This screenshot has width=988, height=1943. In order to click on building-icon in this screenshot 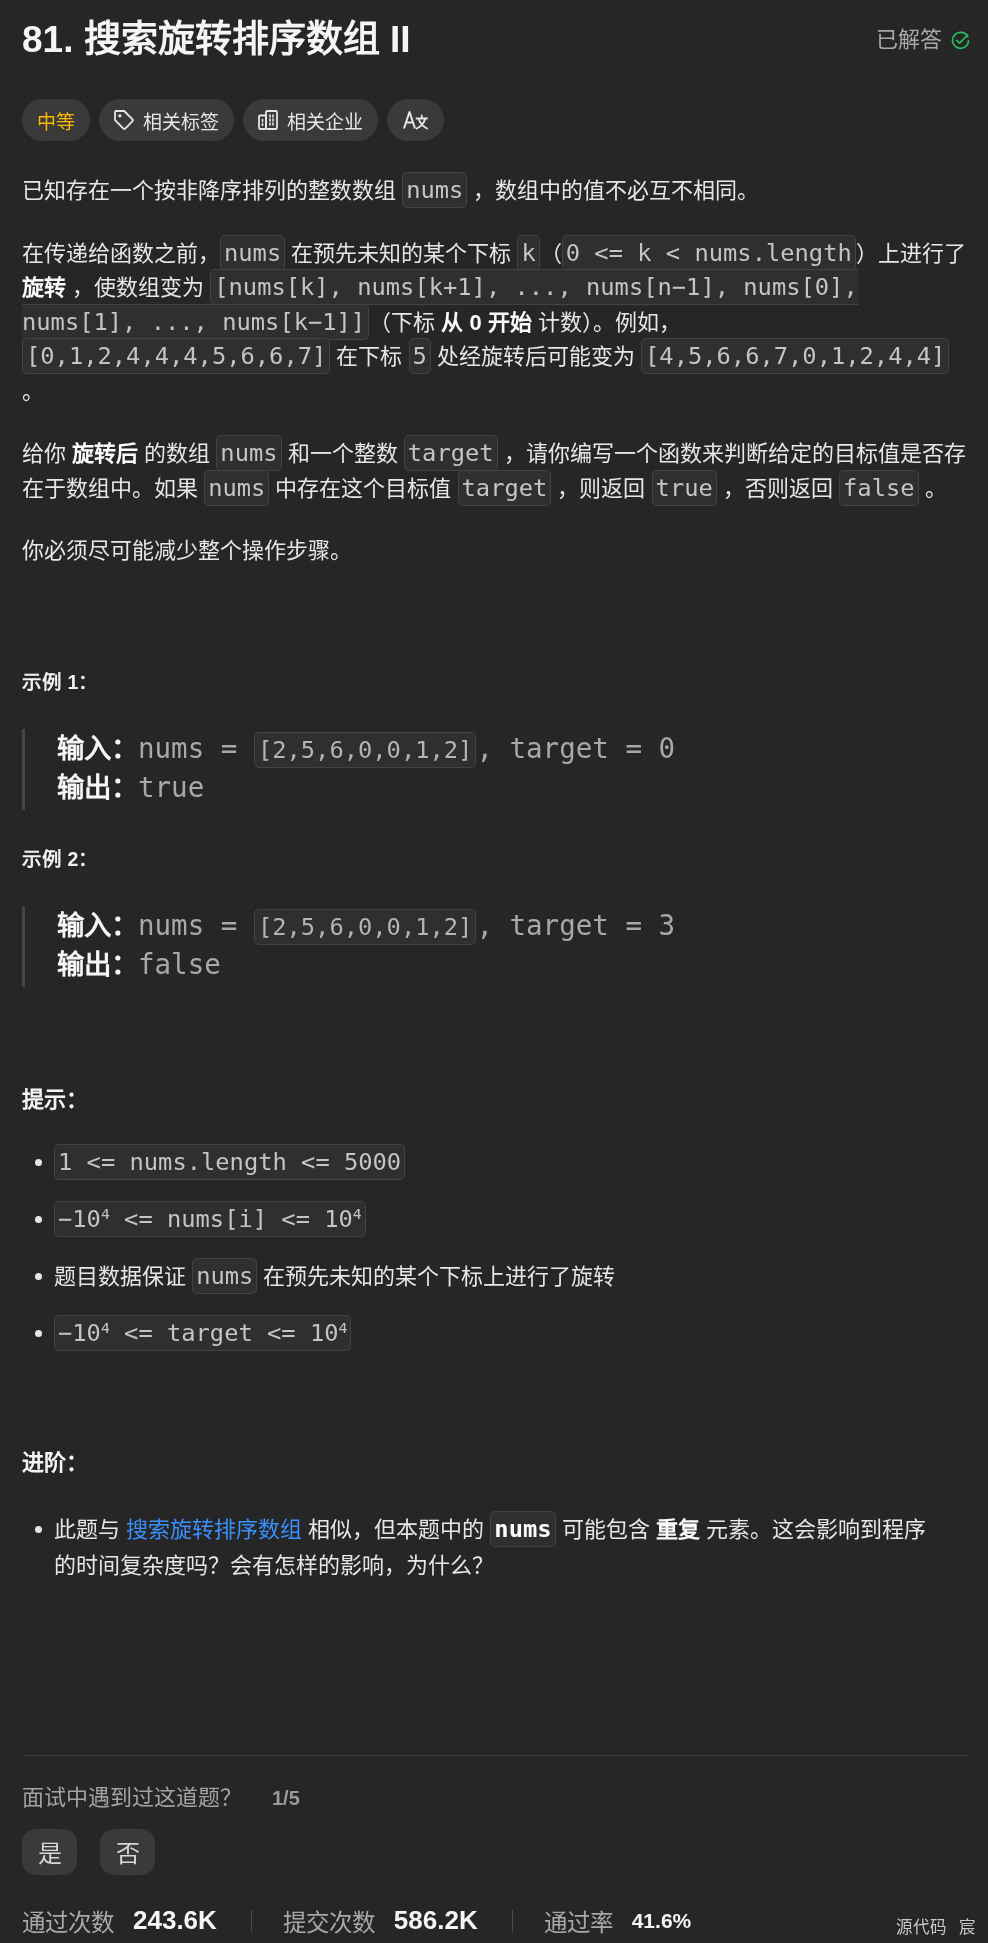, I will do `click(268, 120)`.